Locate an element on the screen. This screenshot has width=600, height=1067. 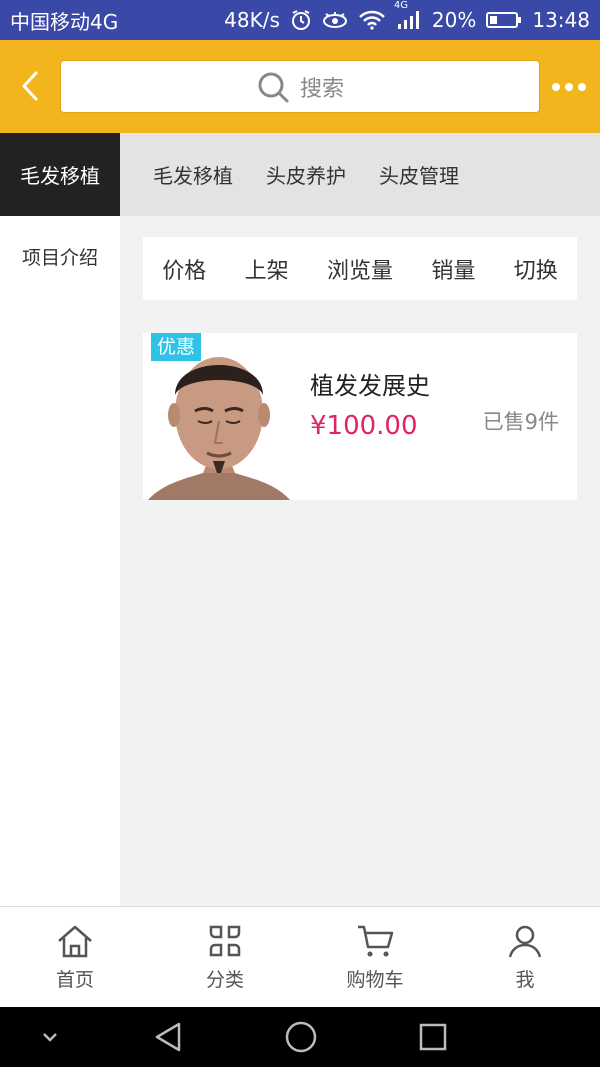
collapse-button is located at coordinates (50, 1037).